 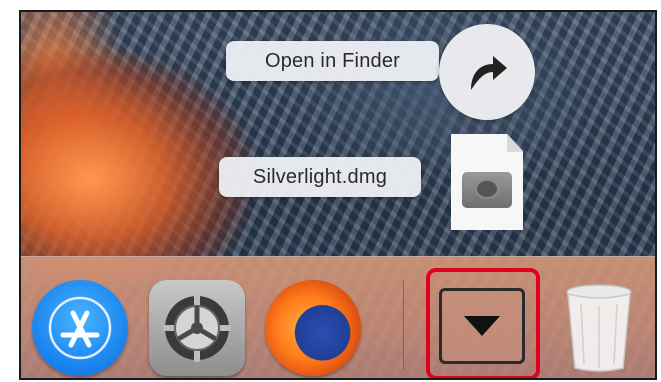 I want to click on app-store-glyph-icon, so click(x=80, y=328).